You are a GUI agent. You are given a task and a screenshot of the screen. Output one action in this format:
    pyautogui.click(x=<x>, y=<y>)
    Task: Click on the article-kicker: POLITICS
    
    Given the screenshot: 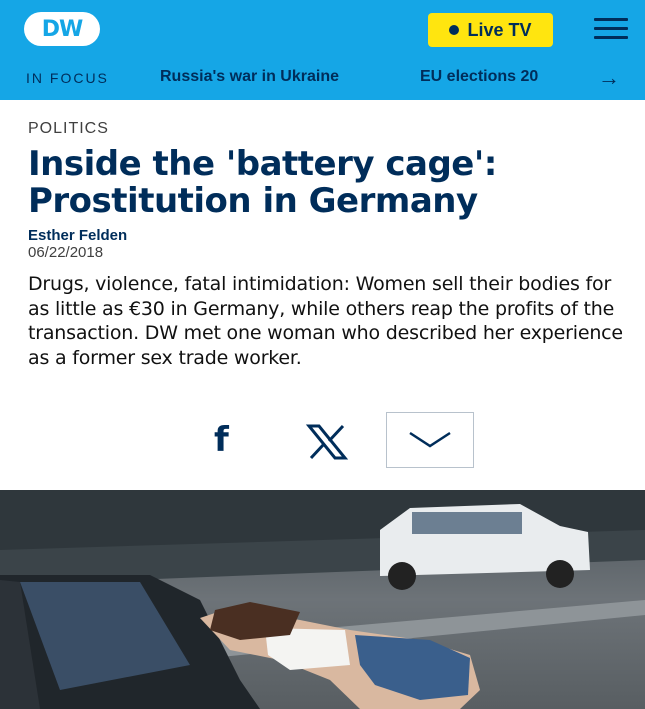 What is the action you would take?
    pyautogui.click(x=68, y=129)
    